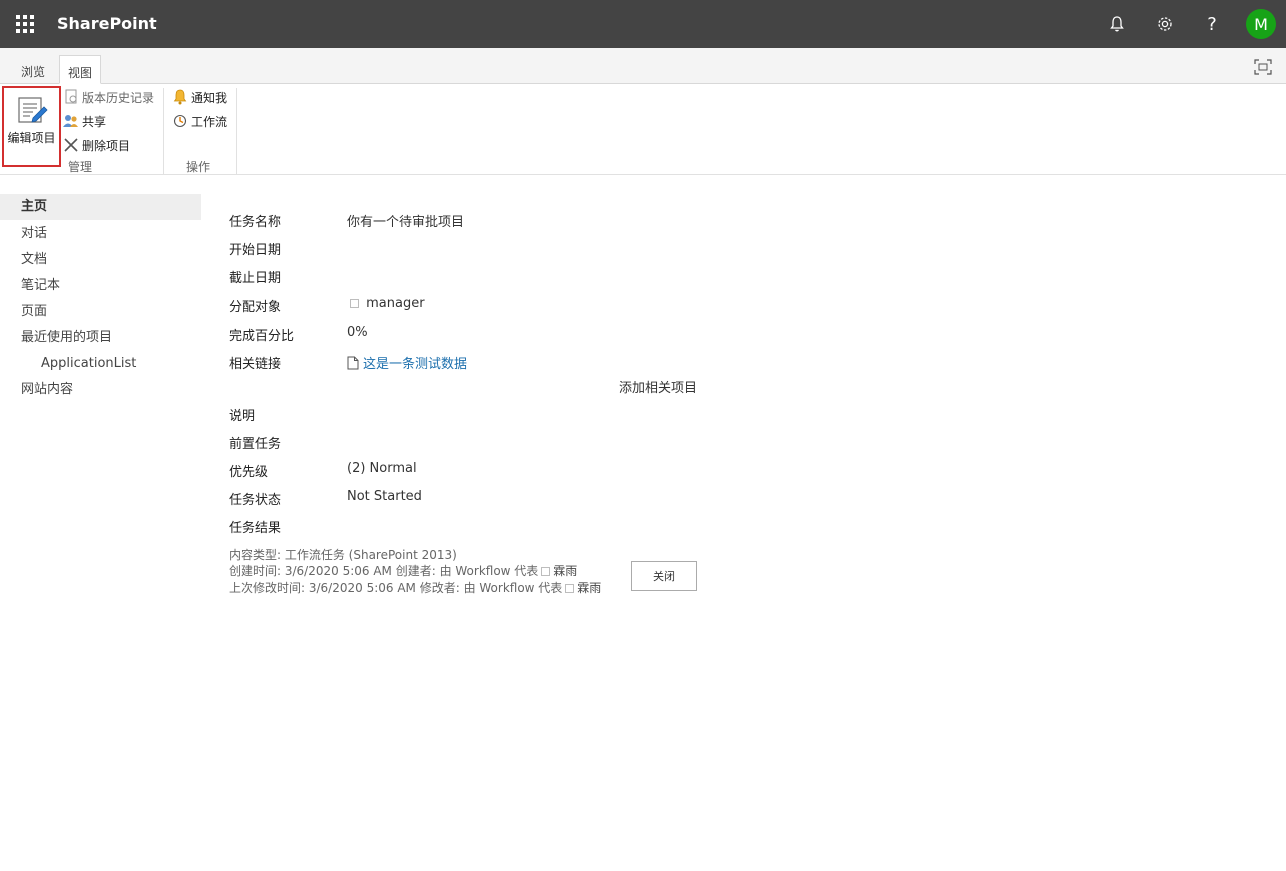 This screenshot has height=871, width=1286. What do you see at coordinates (255, 307) in the screenshot?
I see `field-label-assigned-to: 分配对象` at bounding box center [255, 307].